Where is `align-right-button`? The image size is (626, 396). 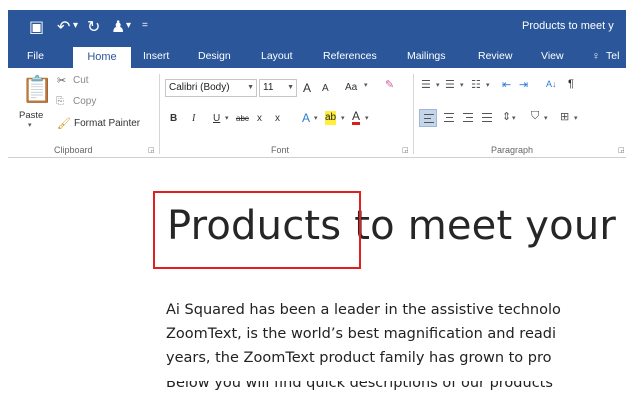
align-right-button is located at coordinates (468, 118).